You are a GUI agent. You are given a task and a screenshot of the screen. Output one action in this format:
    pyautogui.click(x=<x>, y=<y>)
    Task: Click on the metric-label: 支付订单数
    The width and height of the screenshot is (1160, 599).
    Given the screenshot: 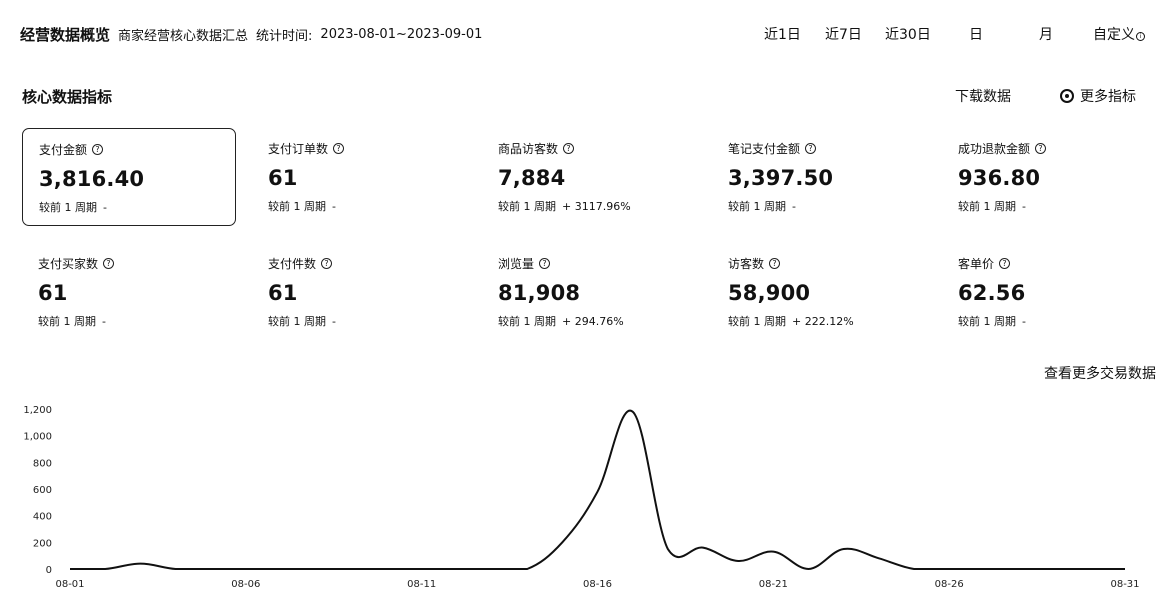 What is the action you would take?
    pyautogui.click(x=298, y=149)
    